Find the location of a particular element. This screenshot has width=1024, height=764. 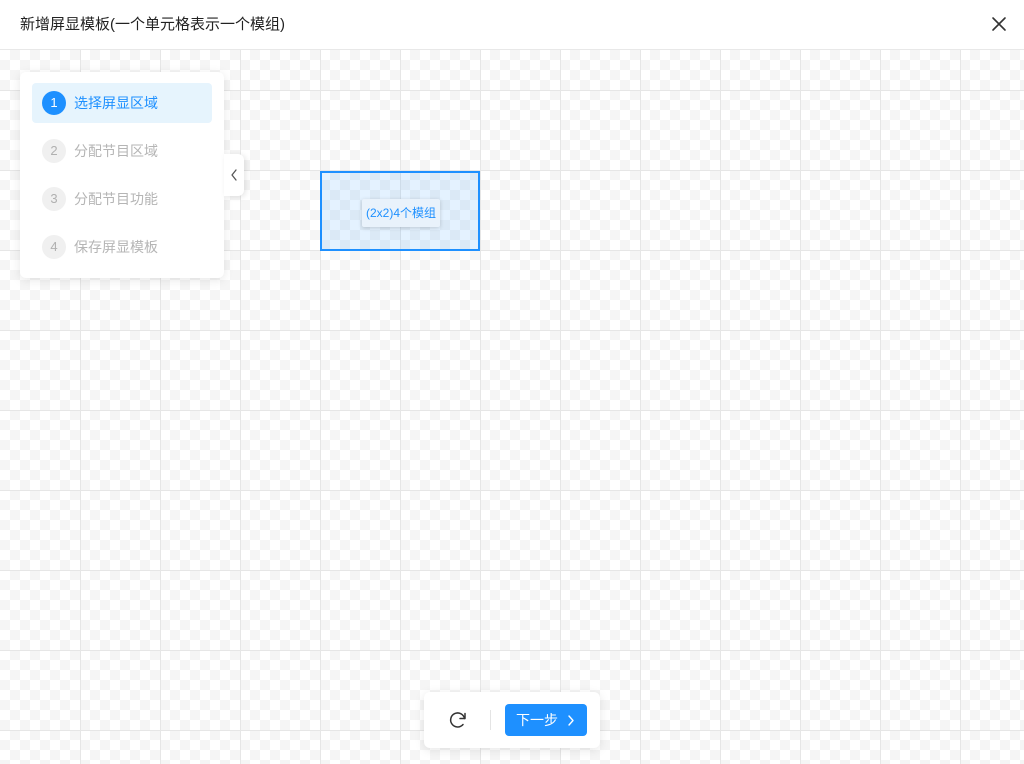

next-step-button: 下一步 is located at coordinates (546, 720).